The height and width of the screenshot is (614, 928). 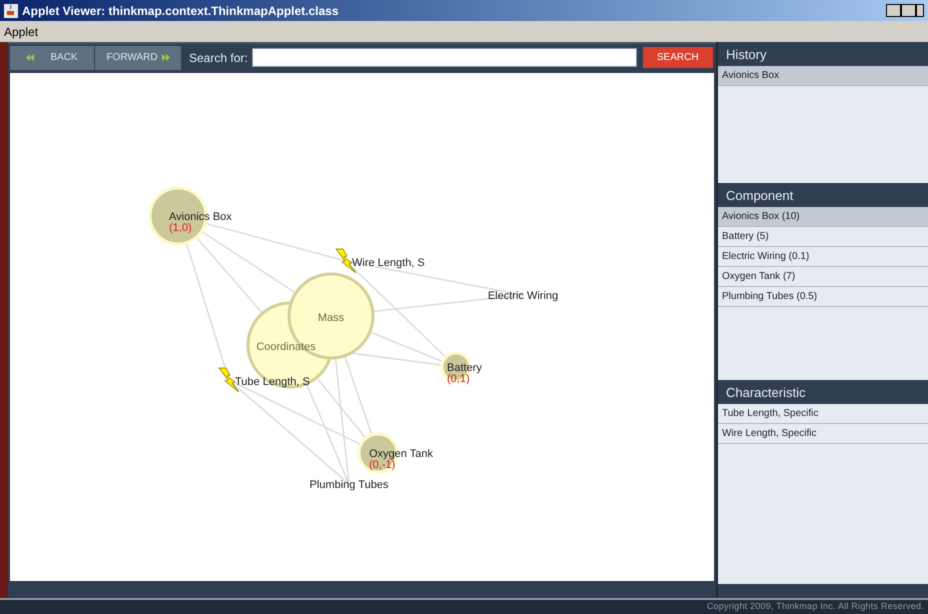 What do you see at coordinates (677, 57) in the screenshot?
I see `search-button: SEARCH` at bounding box center [677, 57].